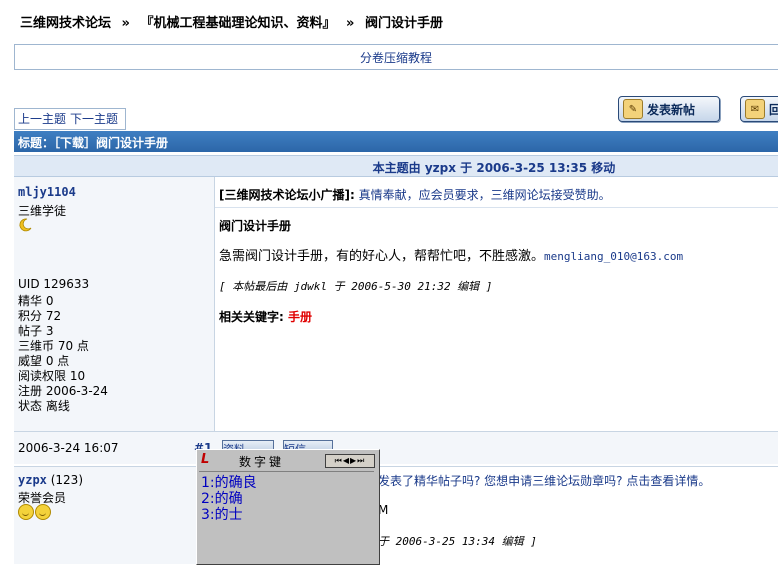  I want to click on ime-page-controls: ⏮◀▶⏭, so click(350, 461).